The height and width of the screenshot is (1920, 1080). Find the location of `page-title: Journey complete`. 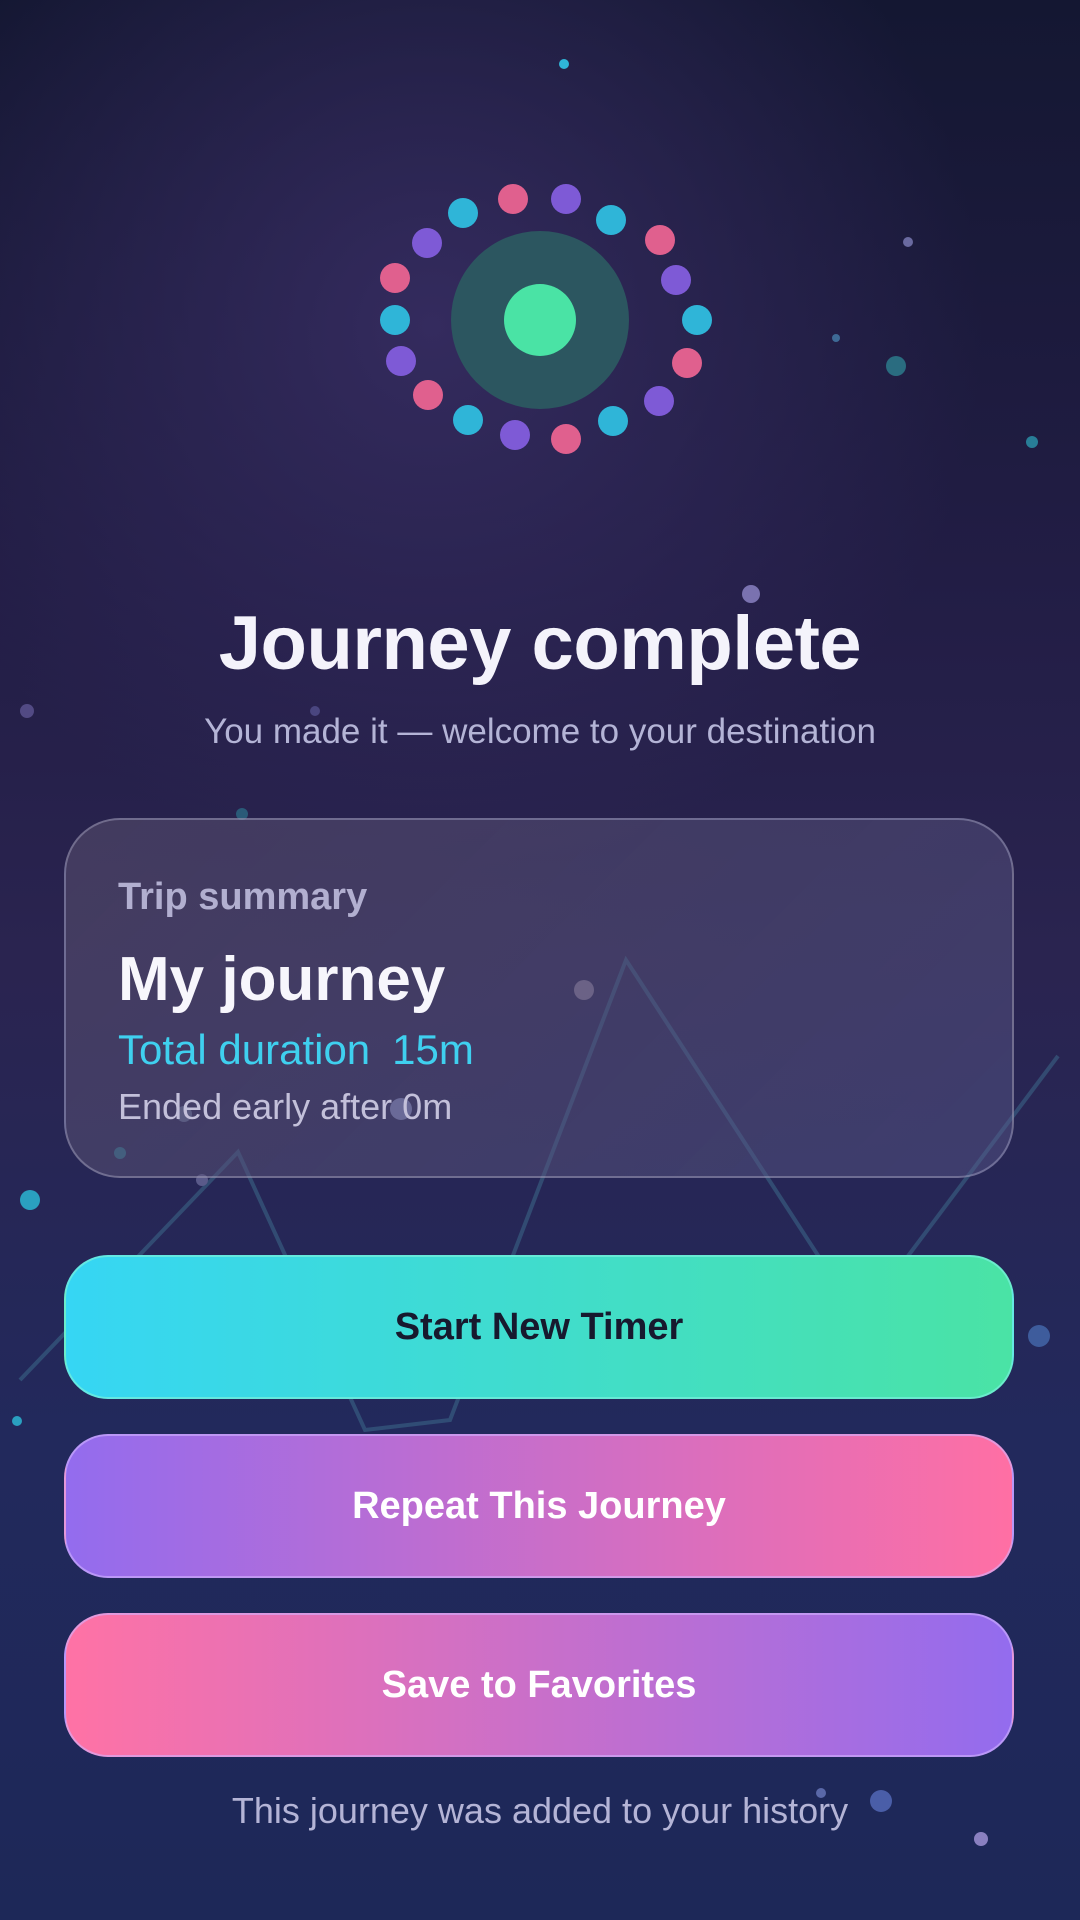

page-title: Journey complete is located at coordinates (540, 643).